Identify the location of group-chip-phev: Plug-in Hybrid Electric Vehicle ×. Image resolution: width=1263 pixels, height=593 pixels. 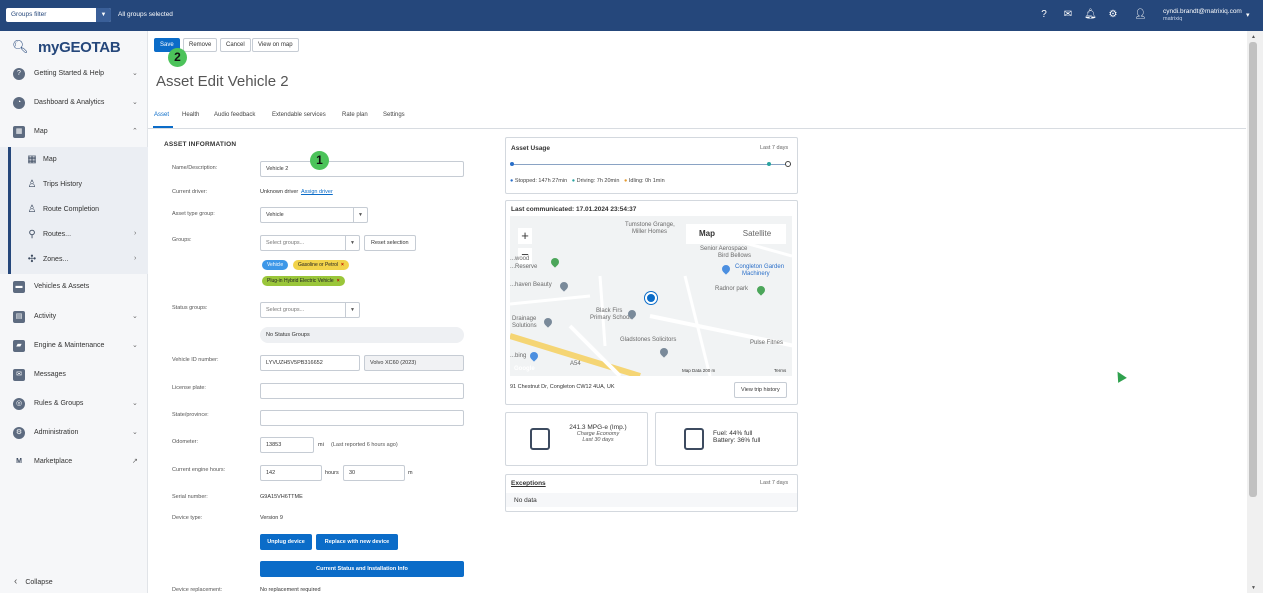
(303, 281).